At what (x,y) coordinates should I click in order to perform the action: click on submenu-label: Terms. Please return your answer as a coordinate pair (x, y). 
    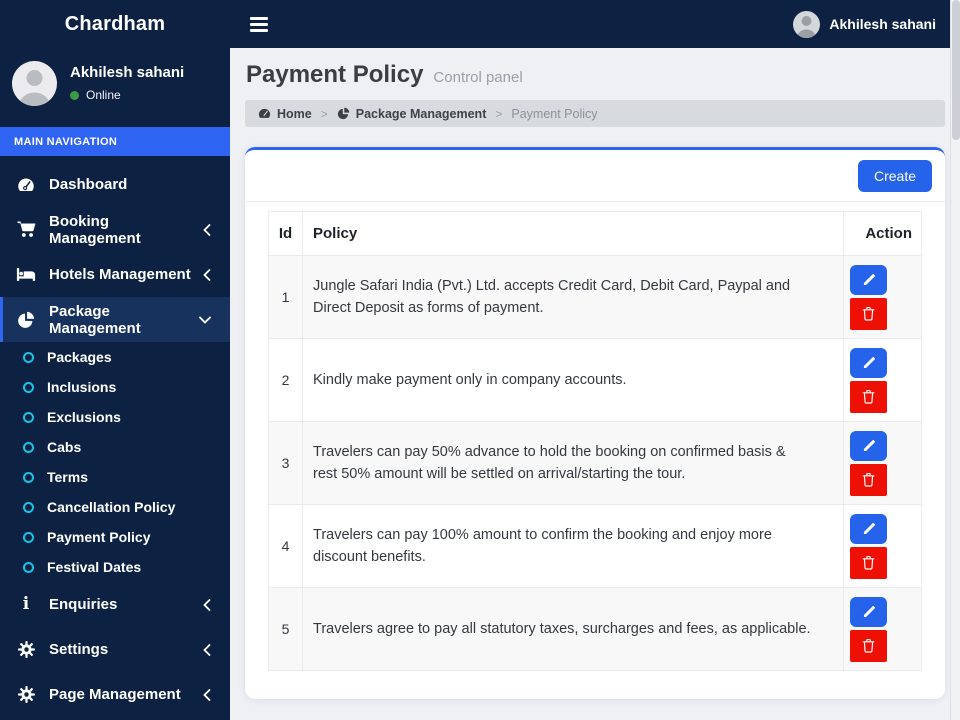
    Looking at the image, I should click on (67, 477).